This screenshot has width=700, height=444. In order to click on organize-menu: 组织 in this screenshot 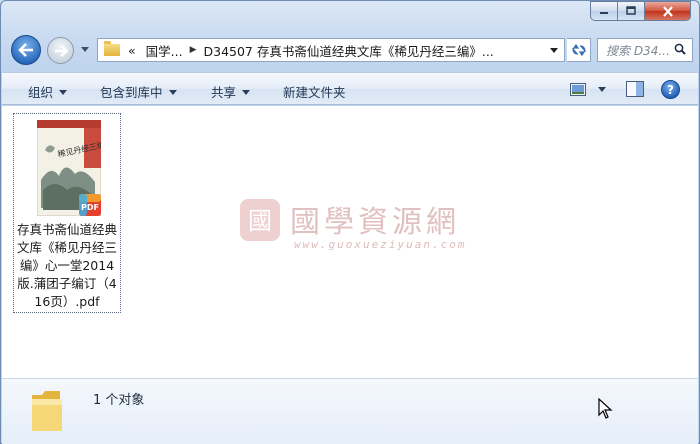, I will do `click(48, 91)`.